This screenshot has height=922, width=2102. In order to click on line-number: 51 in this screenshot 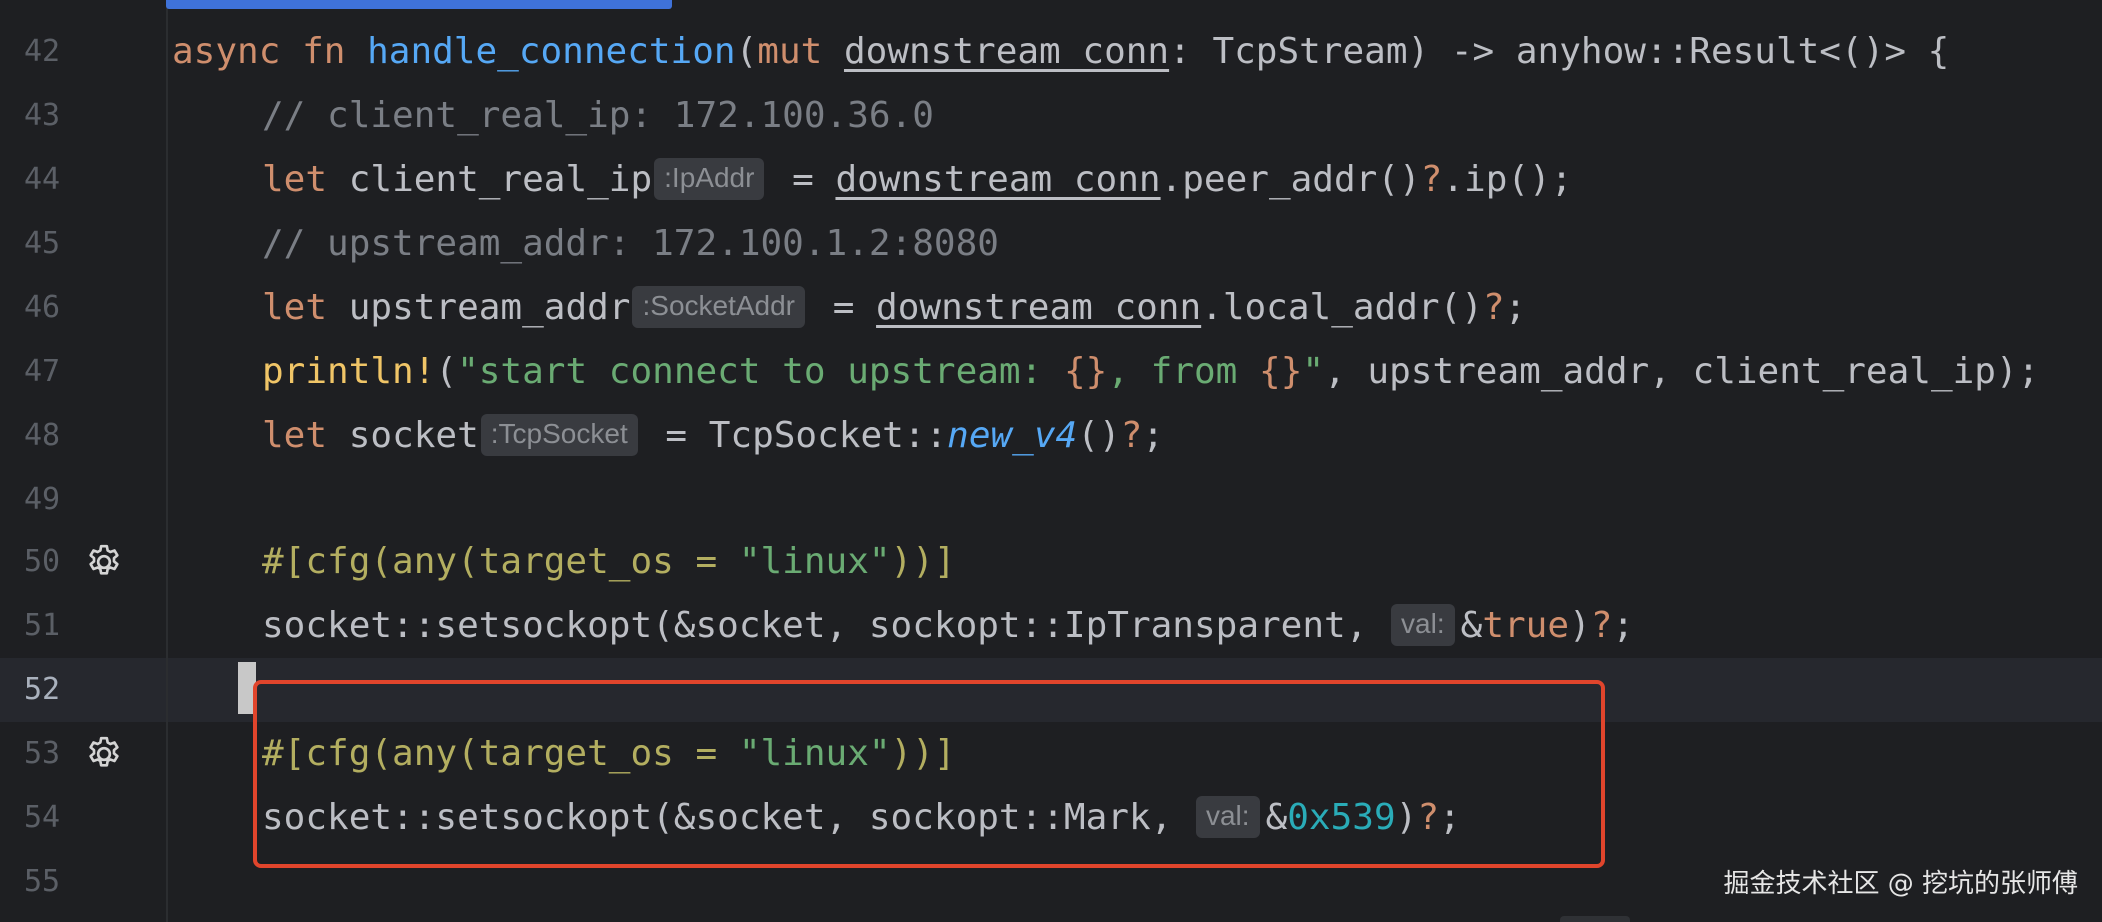, I will do `click(42, 625)`.